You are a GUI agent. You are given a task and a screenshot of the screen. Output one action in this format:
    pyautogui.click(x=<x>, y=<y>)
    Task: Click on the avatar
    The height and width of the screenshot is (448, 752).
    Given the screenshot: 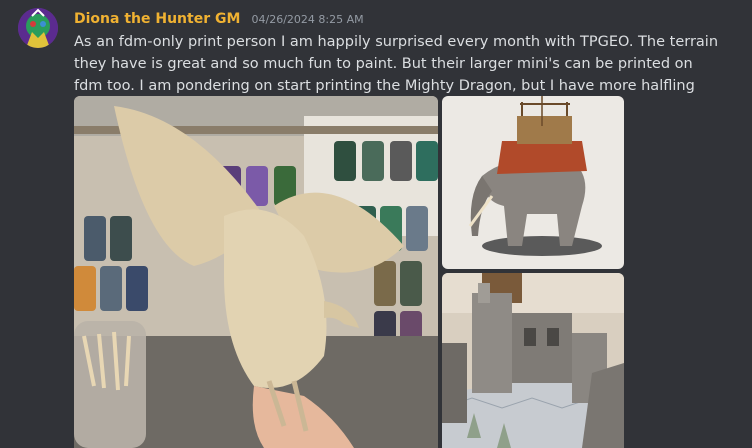 What is the action you would take?
    pyautogui.click(x=38, y=28)
    